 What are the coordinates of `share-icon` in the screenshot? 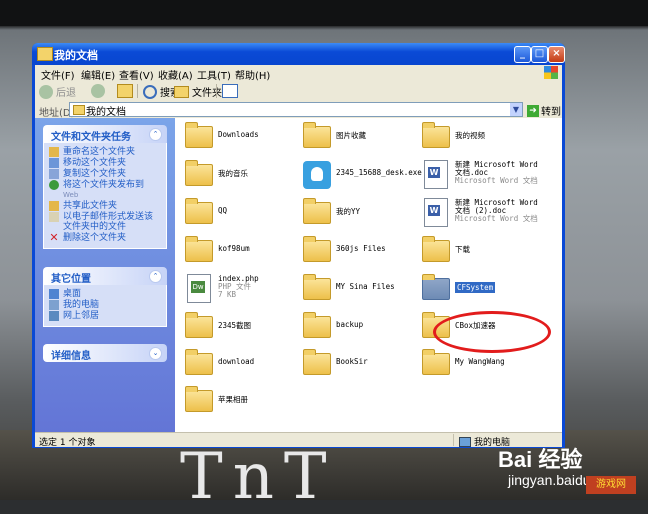 It's located at (54, 206).